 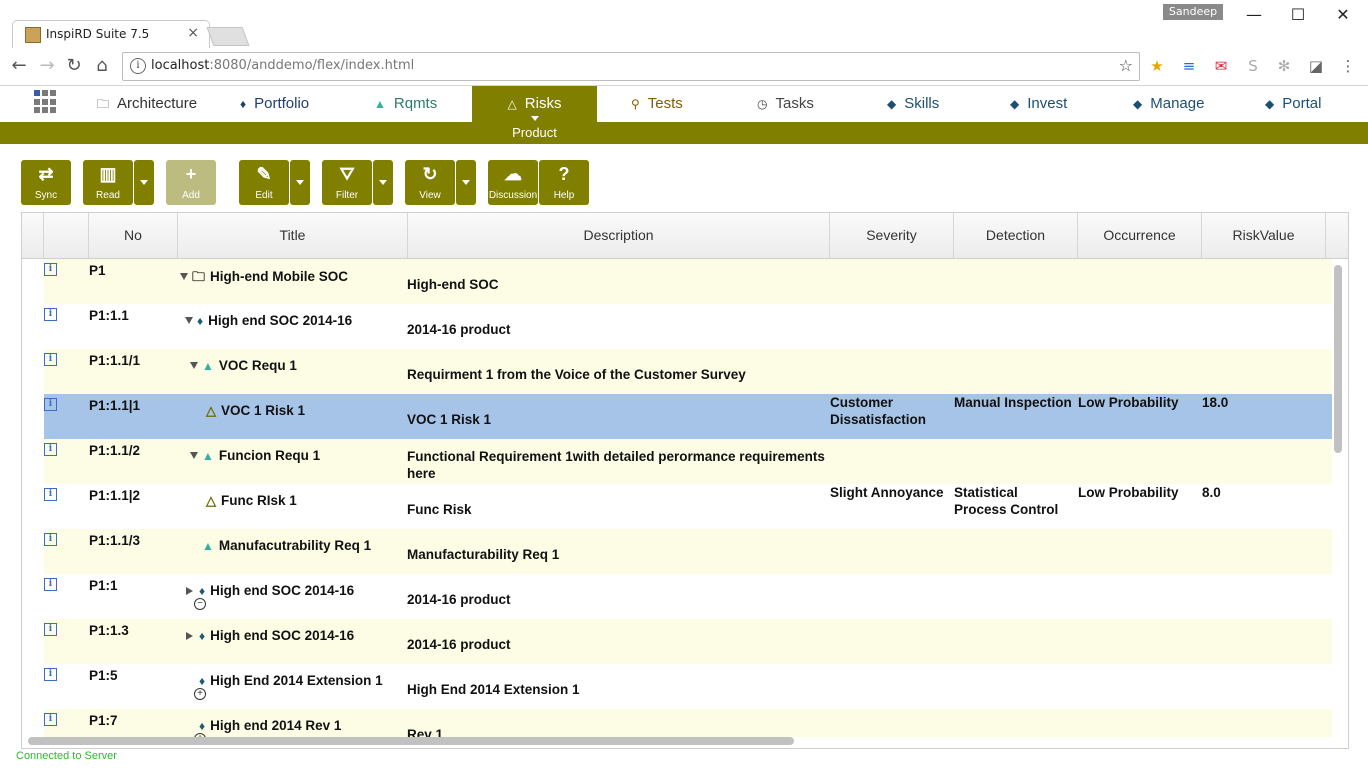 What do you see at coordinates (688, 281) in the screenshot?
I see `table-row: i P1 🗀 High-end Mobile SOC High-end SOC` at bounding box center [688, 281].